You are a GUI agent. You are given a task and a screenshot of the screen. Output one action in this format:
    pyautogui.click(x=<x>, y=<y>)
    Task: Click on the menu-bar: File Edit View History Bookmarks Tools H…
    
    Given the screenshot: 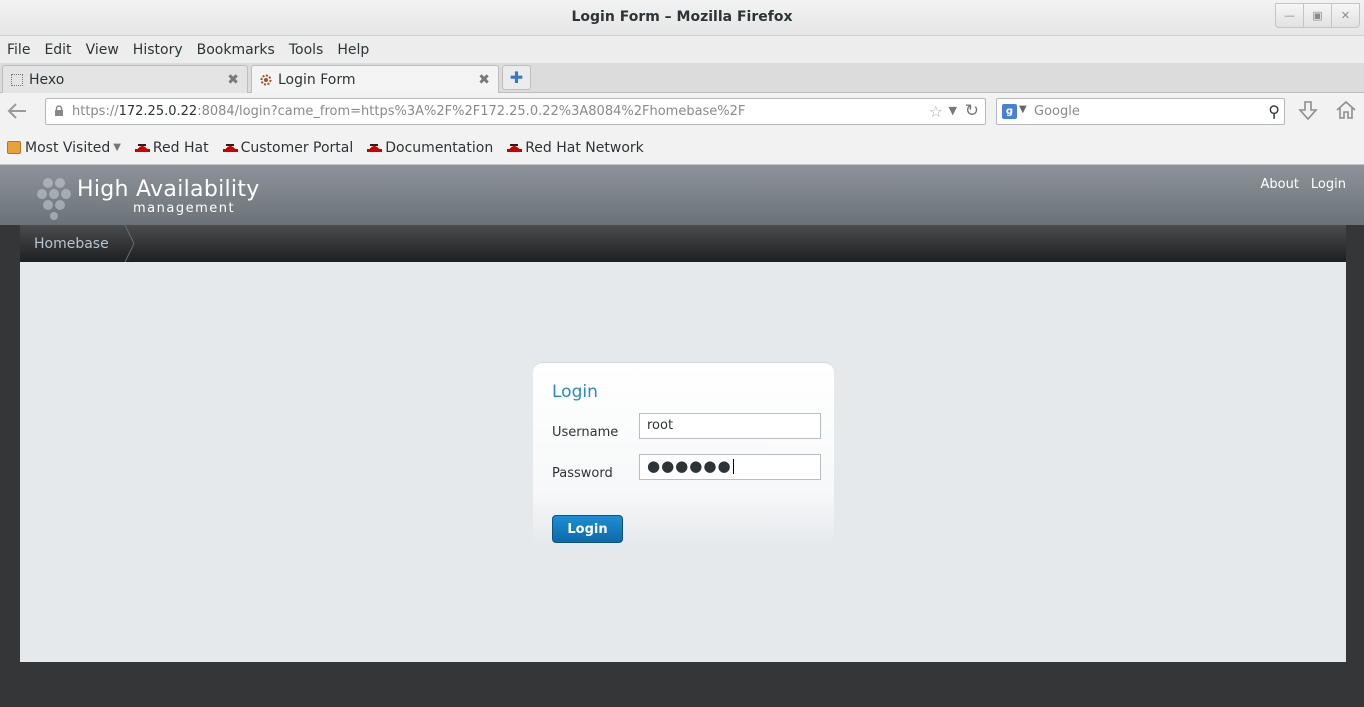 What is the action you would take?
    pyautogui.click(x=682, y=49)
    